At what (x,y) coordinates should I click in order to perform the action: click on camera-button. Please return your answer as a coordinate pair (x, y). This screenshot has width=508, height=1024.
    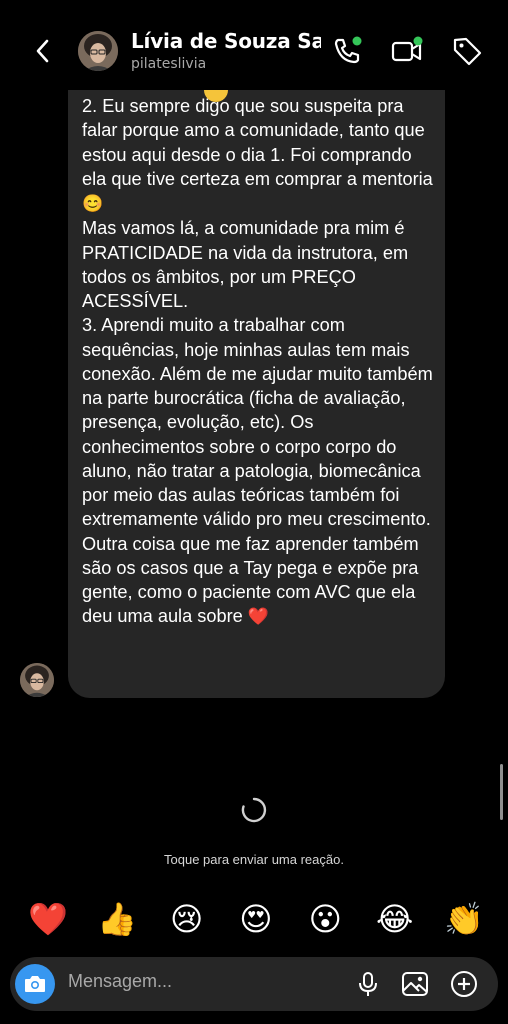
    Looking at the image, I should click on (35, 984).